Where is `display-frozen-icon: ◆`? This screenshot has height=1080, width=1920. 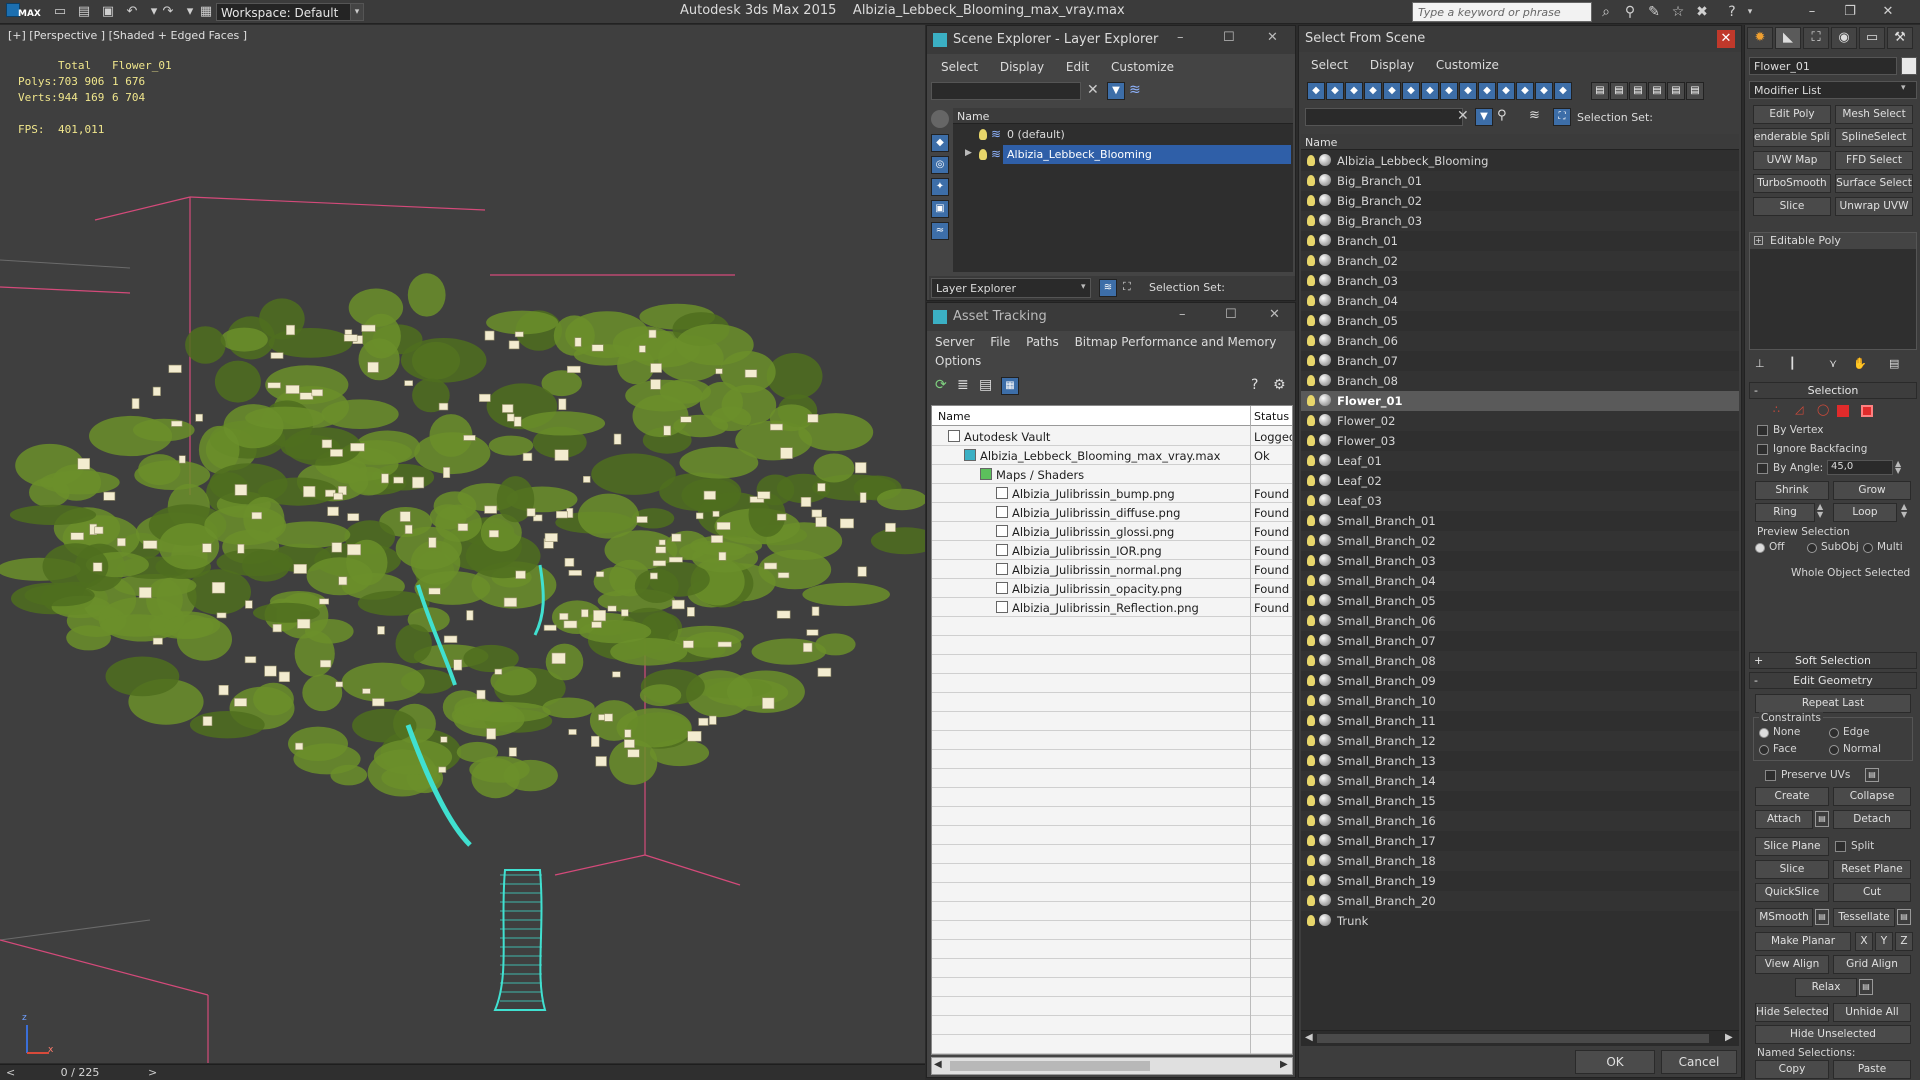
display-frozen-icon: ◆ is located at coordinates (1525, 91).